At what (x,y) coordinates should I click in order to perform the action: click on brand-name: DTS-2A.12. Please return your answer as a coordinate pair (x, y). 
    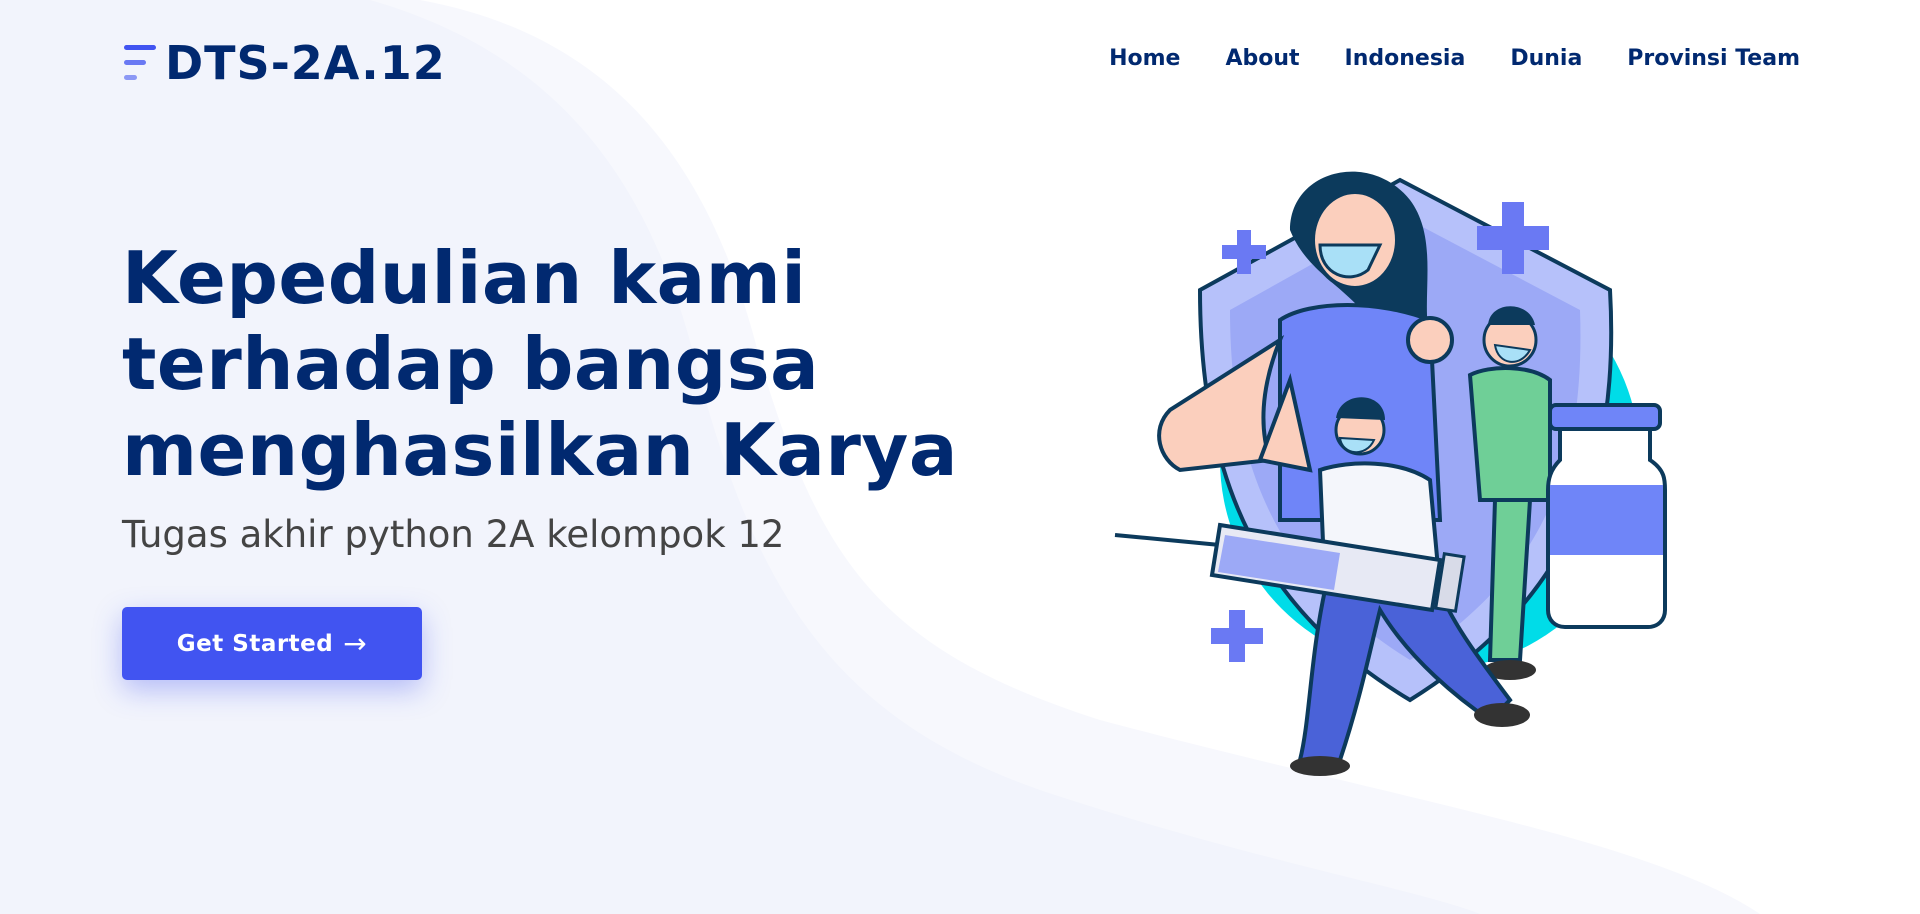
    Looking at the image, I should click on (305, 63).